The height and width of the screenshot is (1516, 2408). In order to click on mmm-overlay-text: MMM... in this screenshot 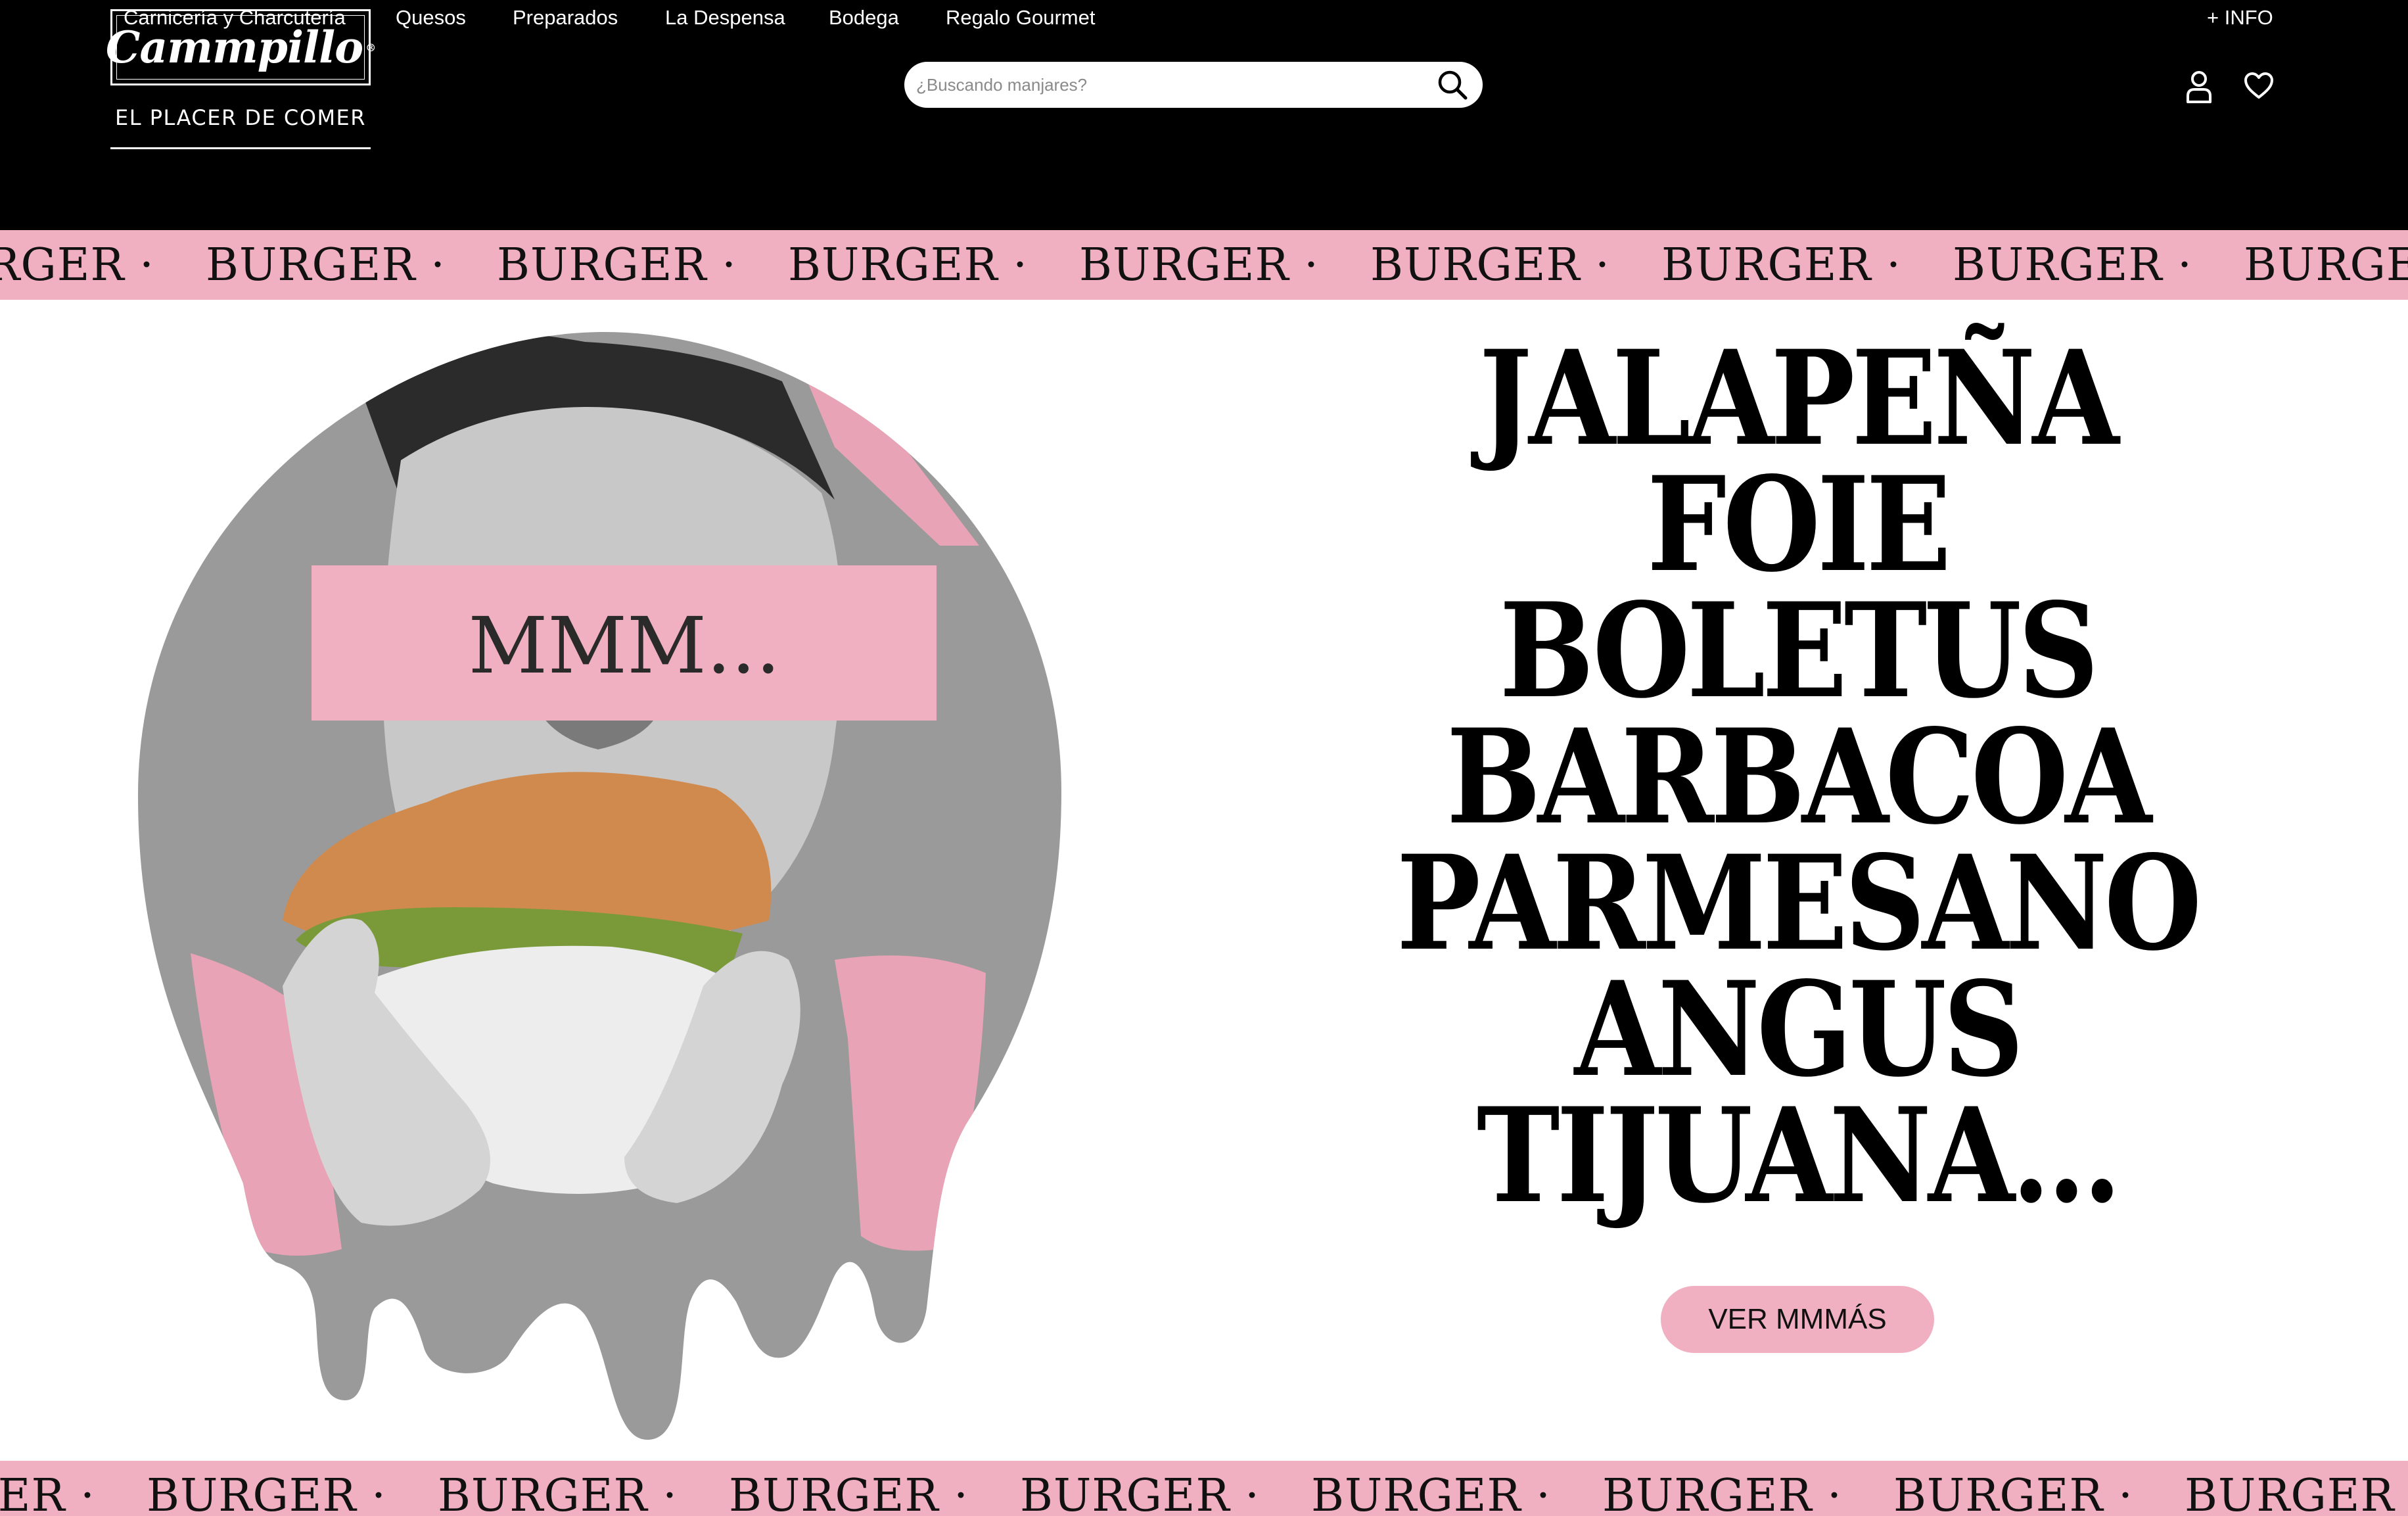, I will do `click(625, 645)`.